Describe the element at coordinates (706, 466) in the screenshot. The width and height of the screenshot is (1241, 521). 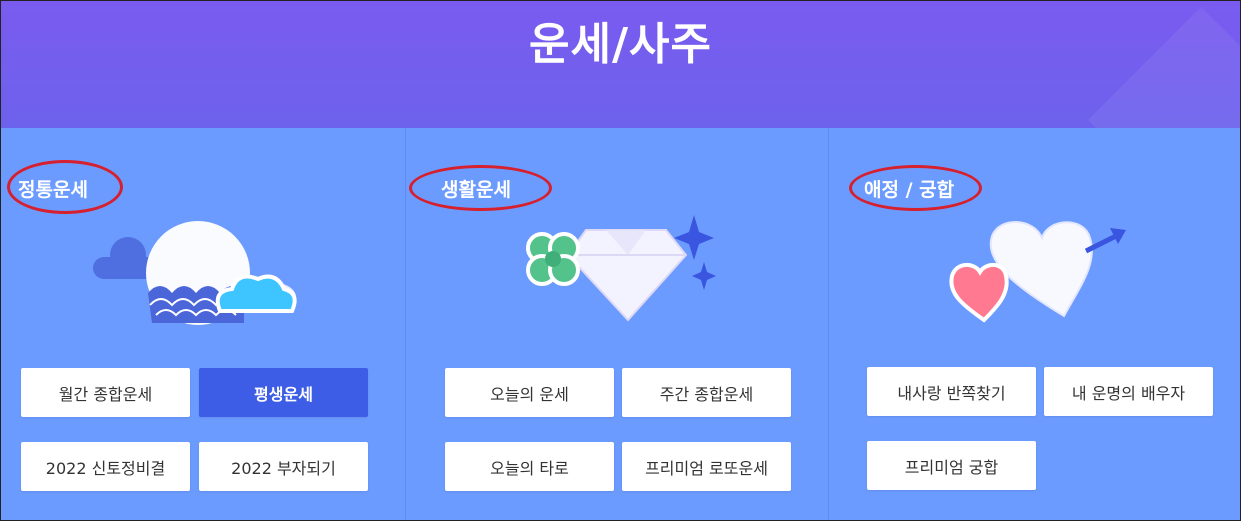
I see `premium-lotto-button: 프리미엄 로또운세` at that location.